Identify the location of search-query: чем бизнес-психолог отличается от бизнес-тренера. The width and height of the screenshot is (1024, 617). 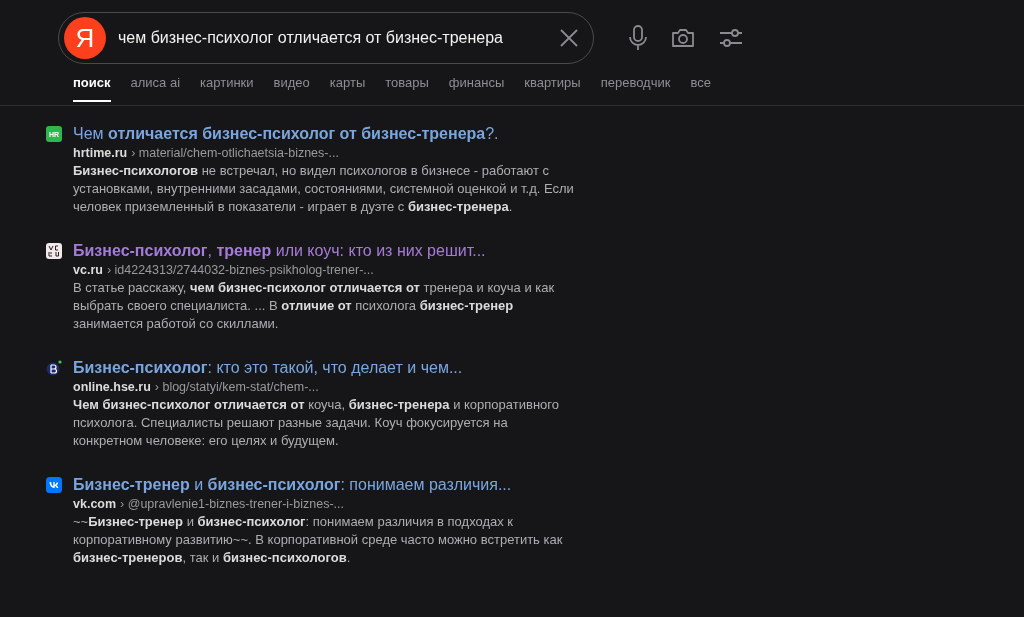
(334, 38).